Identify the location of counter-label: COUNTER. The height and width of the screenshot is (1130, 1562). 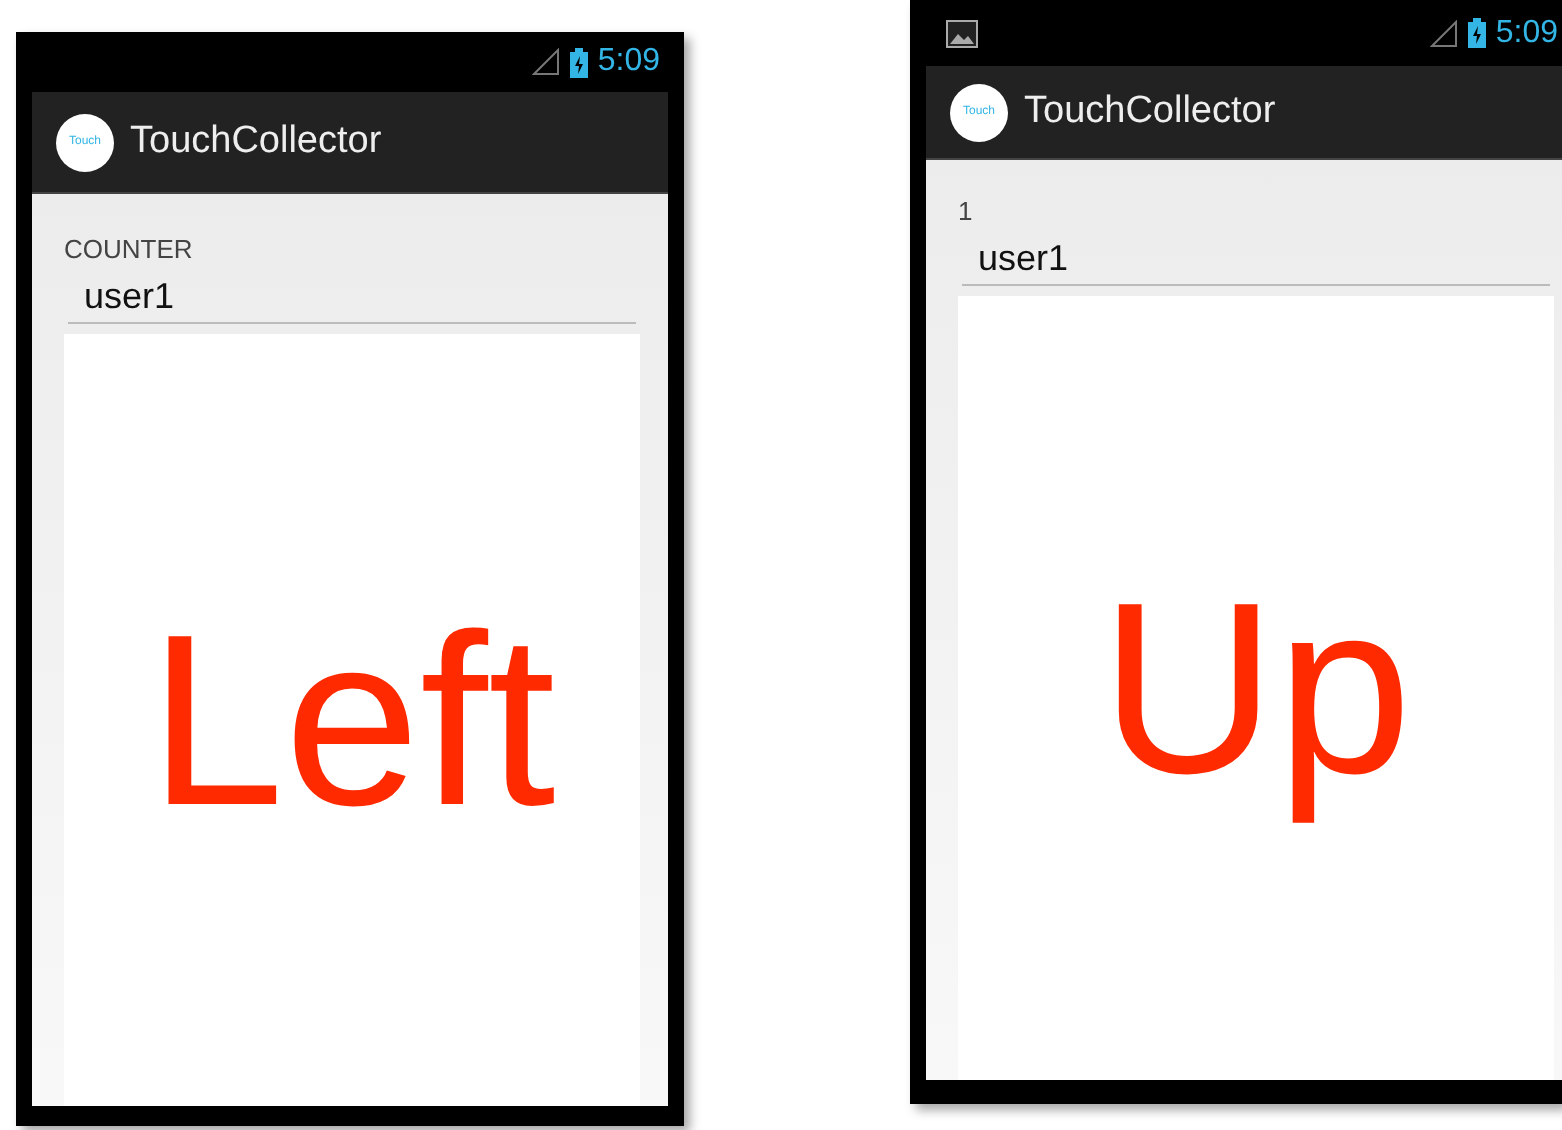
(128, 249).